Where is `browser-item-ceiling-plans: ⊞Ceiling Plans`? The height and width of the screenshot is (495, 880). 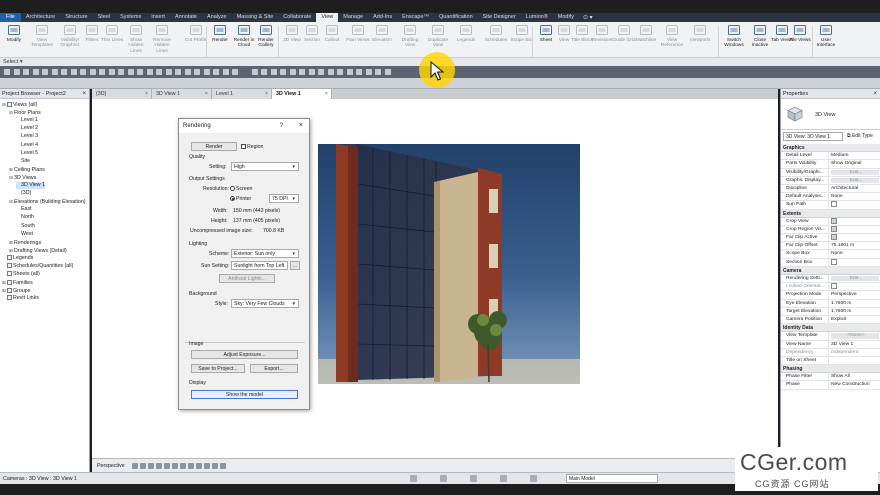
browser-item-ceiling-plans: ⊞Ceiling Plans is located at coordinates (27, 170).